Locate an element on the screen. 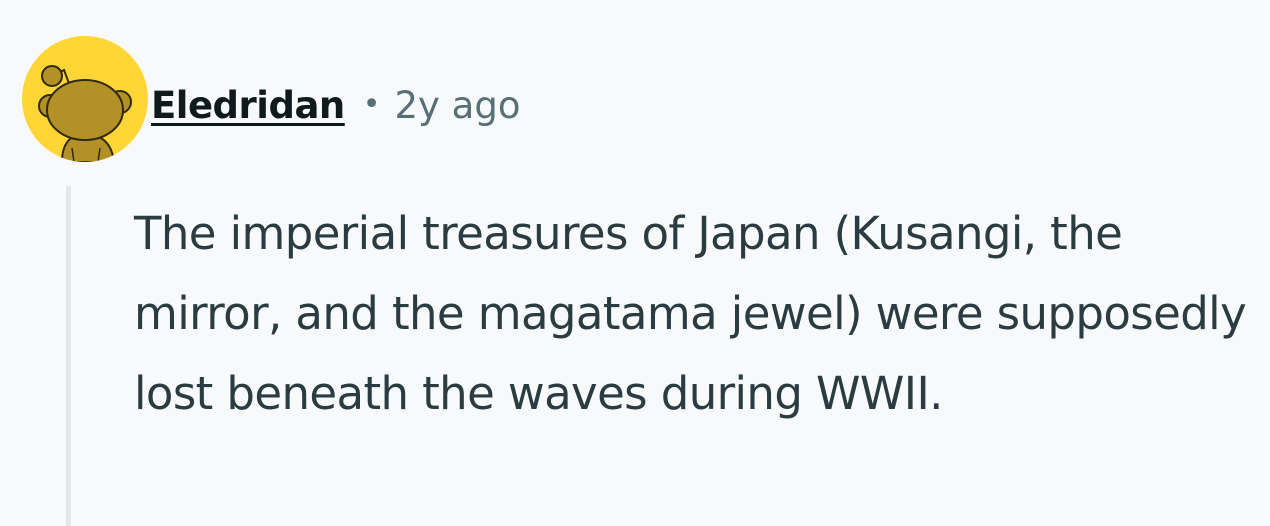 This screenshot has width=1270, height=526. thread-collapse-line is located at coordinates (68, 356).